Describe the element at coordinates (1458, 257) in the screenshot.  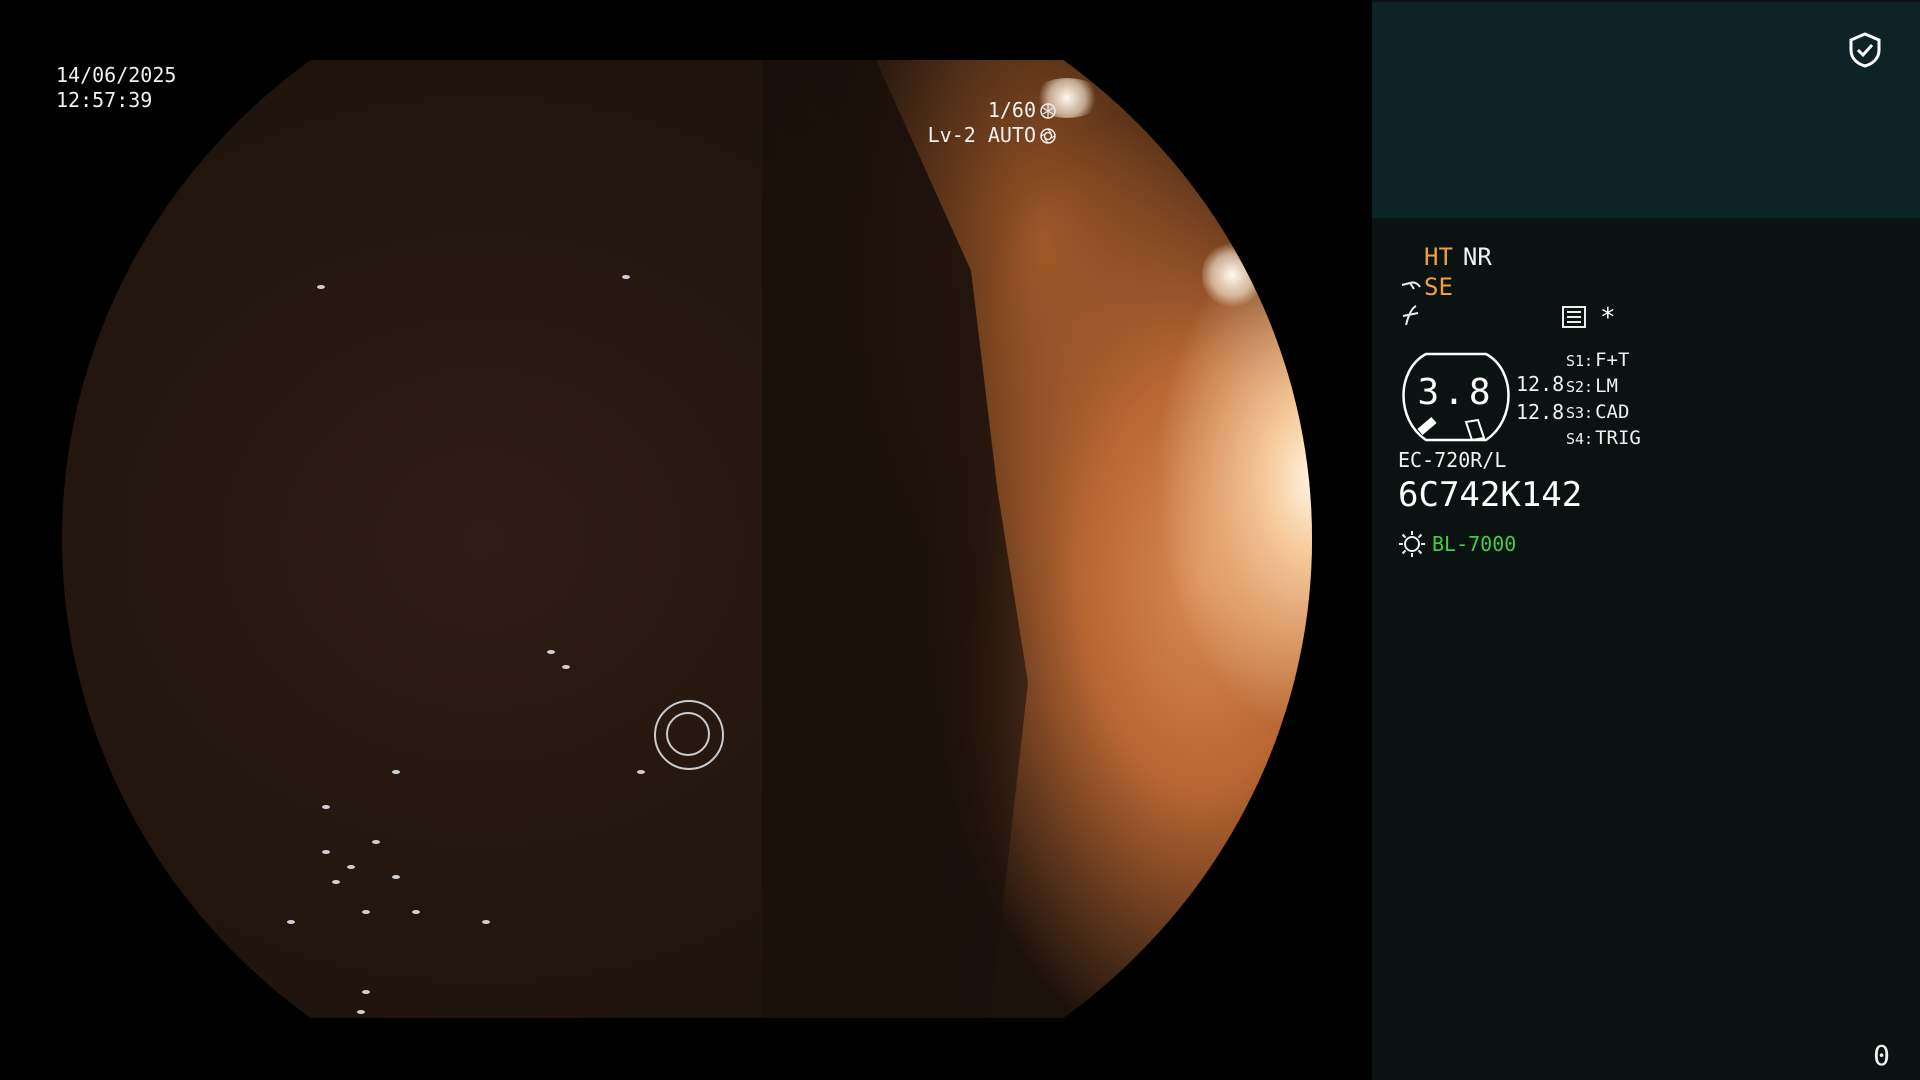
I see `enhancement-status: HT NR` at that location.